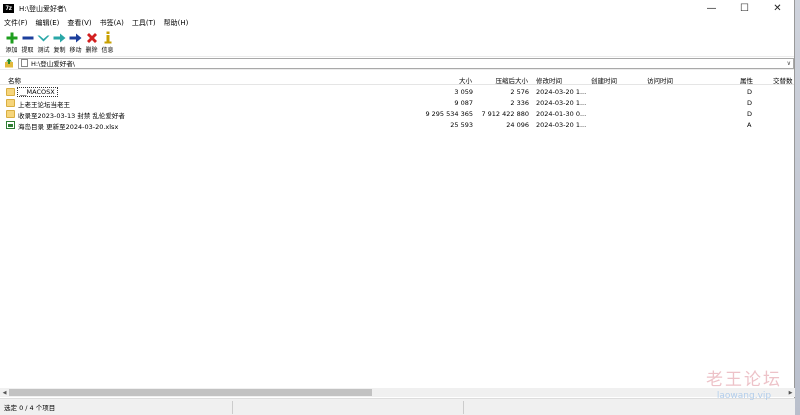 The width and height of the screenshot is (800, 415). What do you see at coordinates (711, 8) in the screenshot?
I see `minimize-button: —` at bounding box center [711, 8].